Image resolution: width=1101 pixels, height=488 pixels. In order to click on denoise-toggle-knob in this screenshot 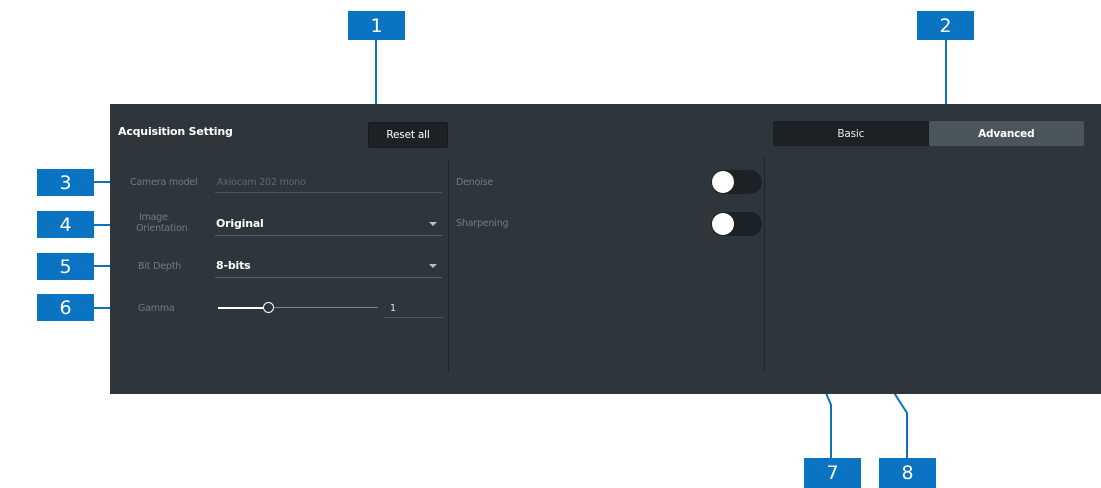, I will do `click(723, 182)`.